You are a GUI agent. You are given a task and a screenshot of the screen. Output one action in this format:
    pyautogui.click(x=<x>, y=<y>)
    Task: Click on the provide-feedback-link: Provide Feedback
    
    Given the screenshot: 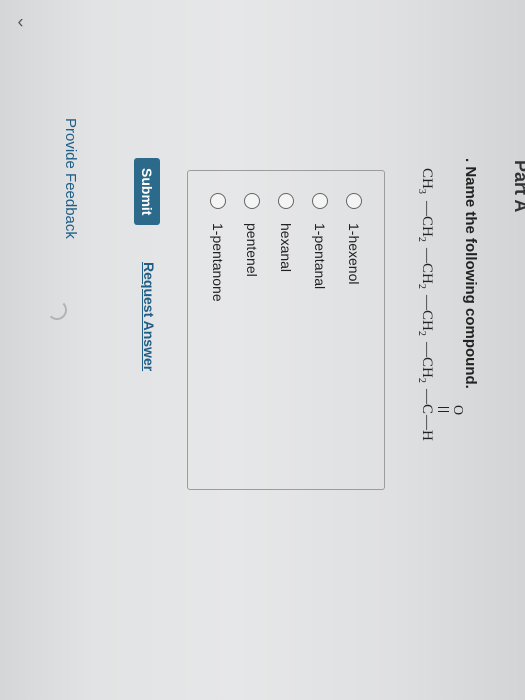 What is the action you would take?
    pyautogui.click(x=70, y=178)
    